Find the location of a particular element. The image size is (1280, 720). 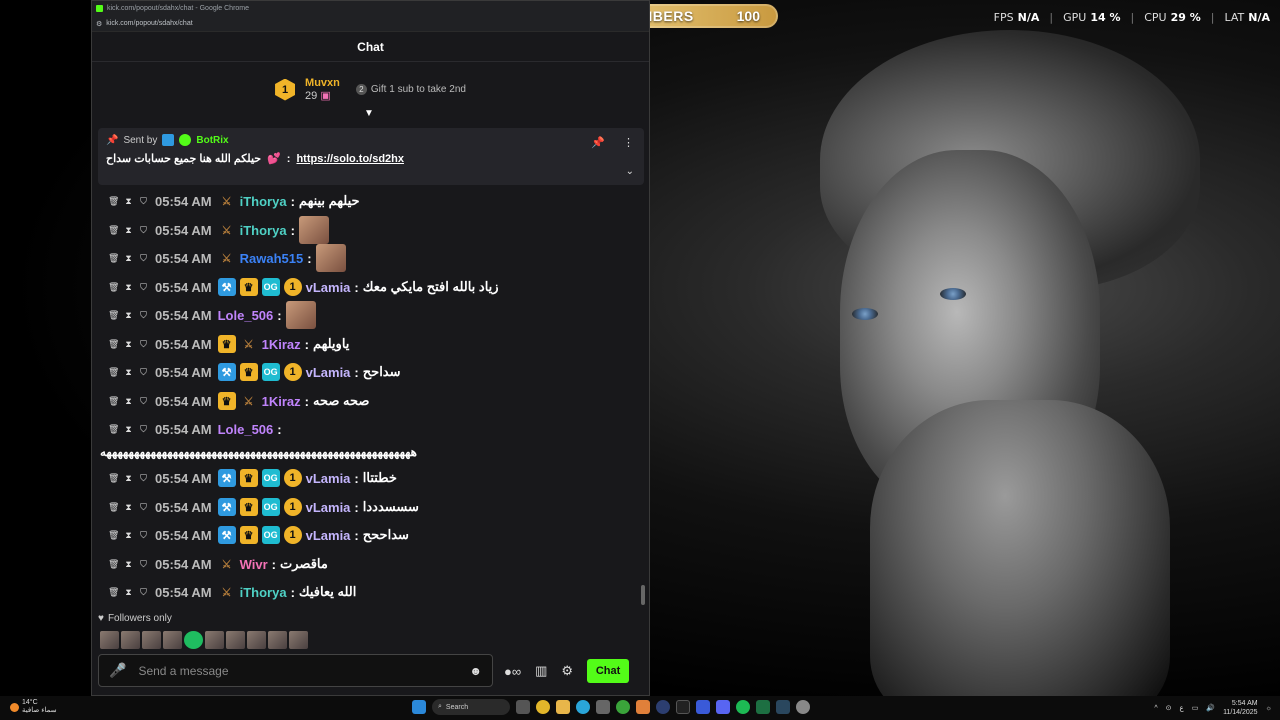

message-username: Rawah515 is located at coordinates (272, 258).